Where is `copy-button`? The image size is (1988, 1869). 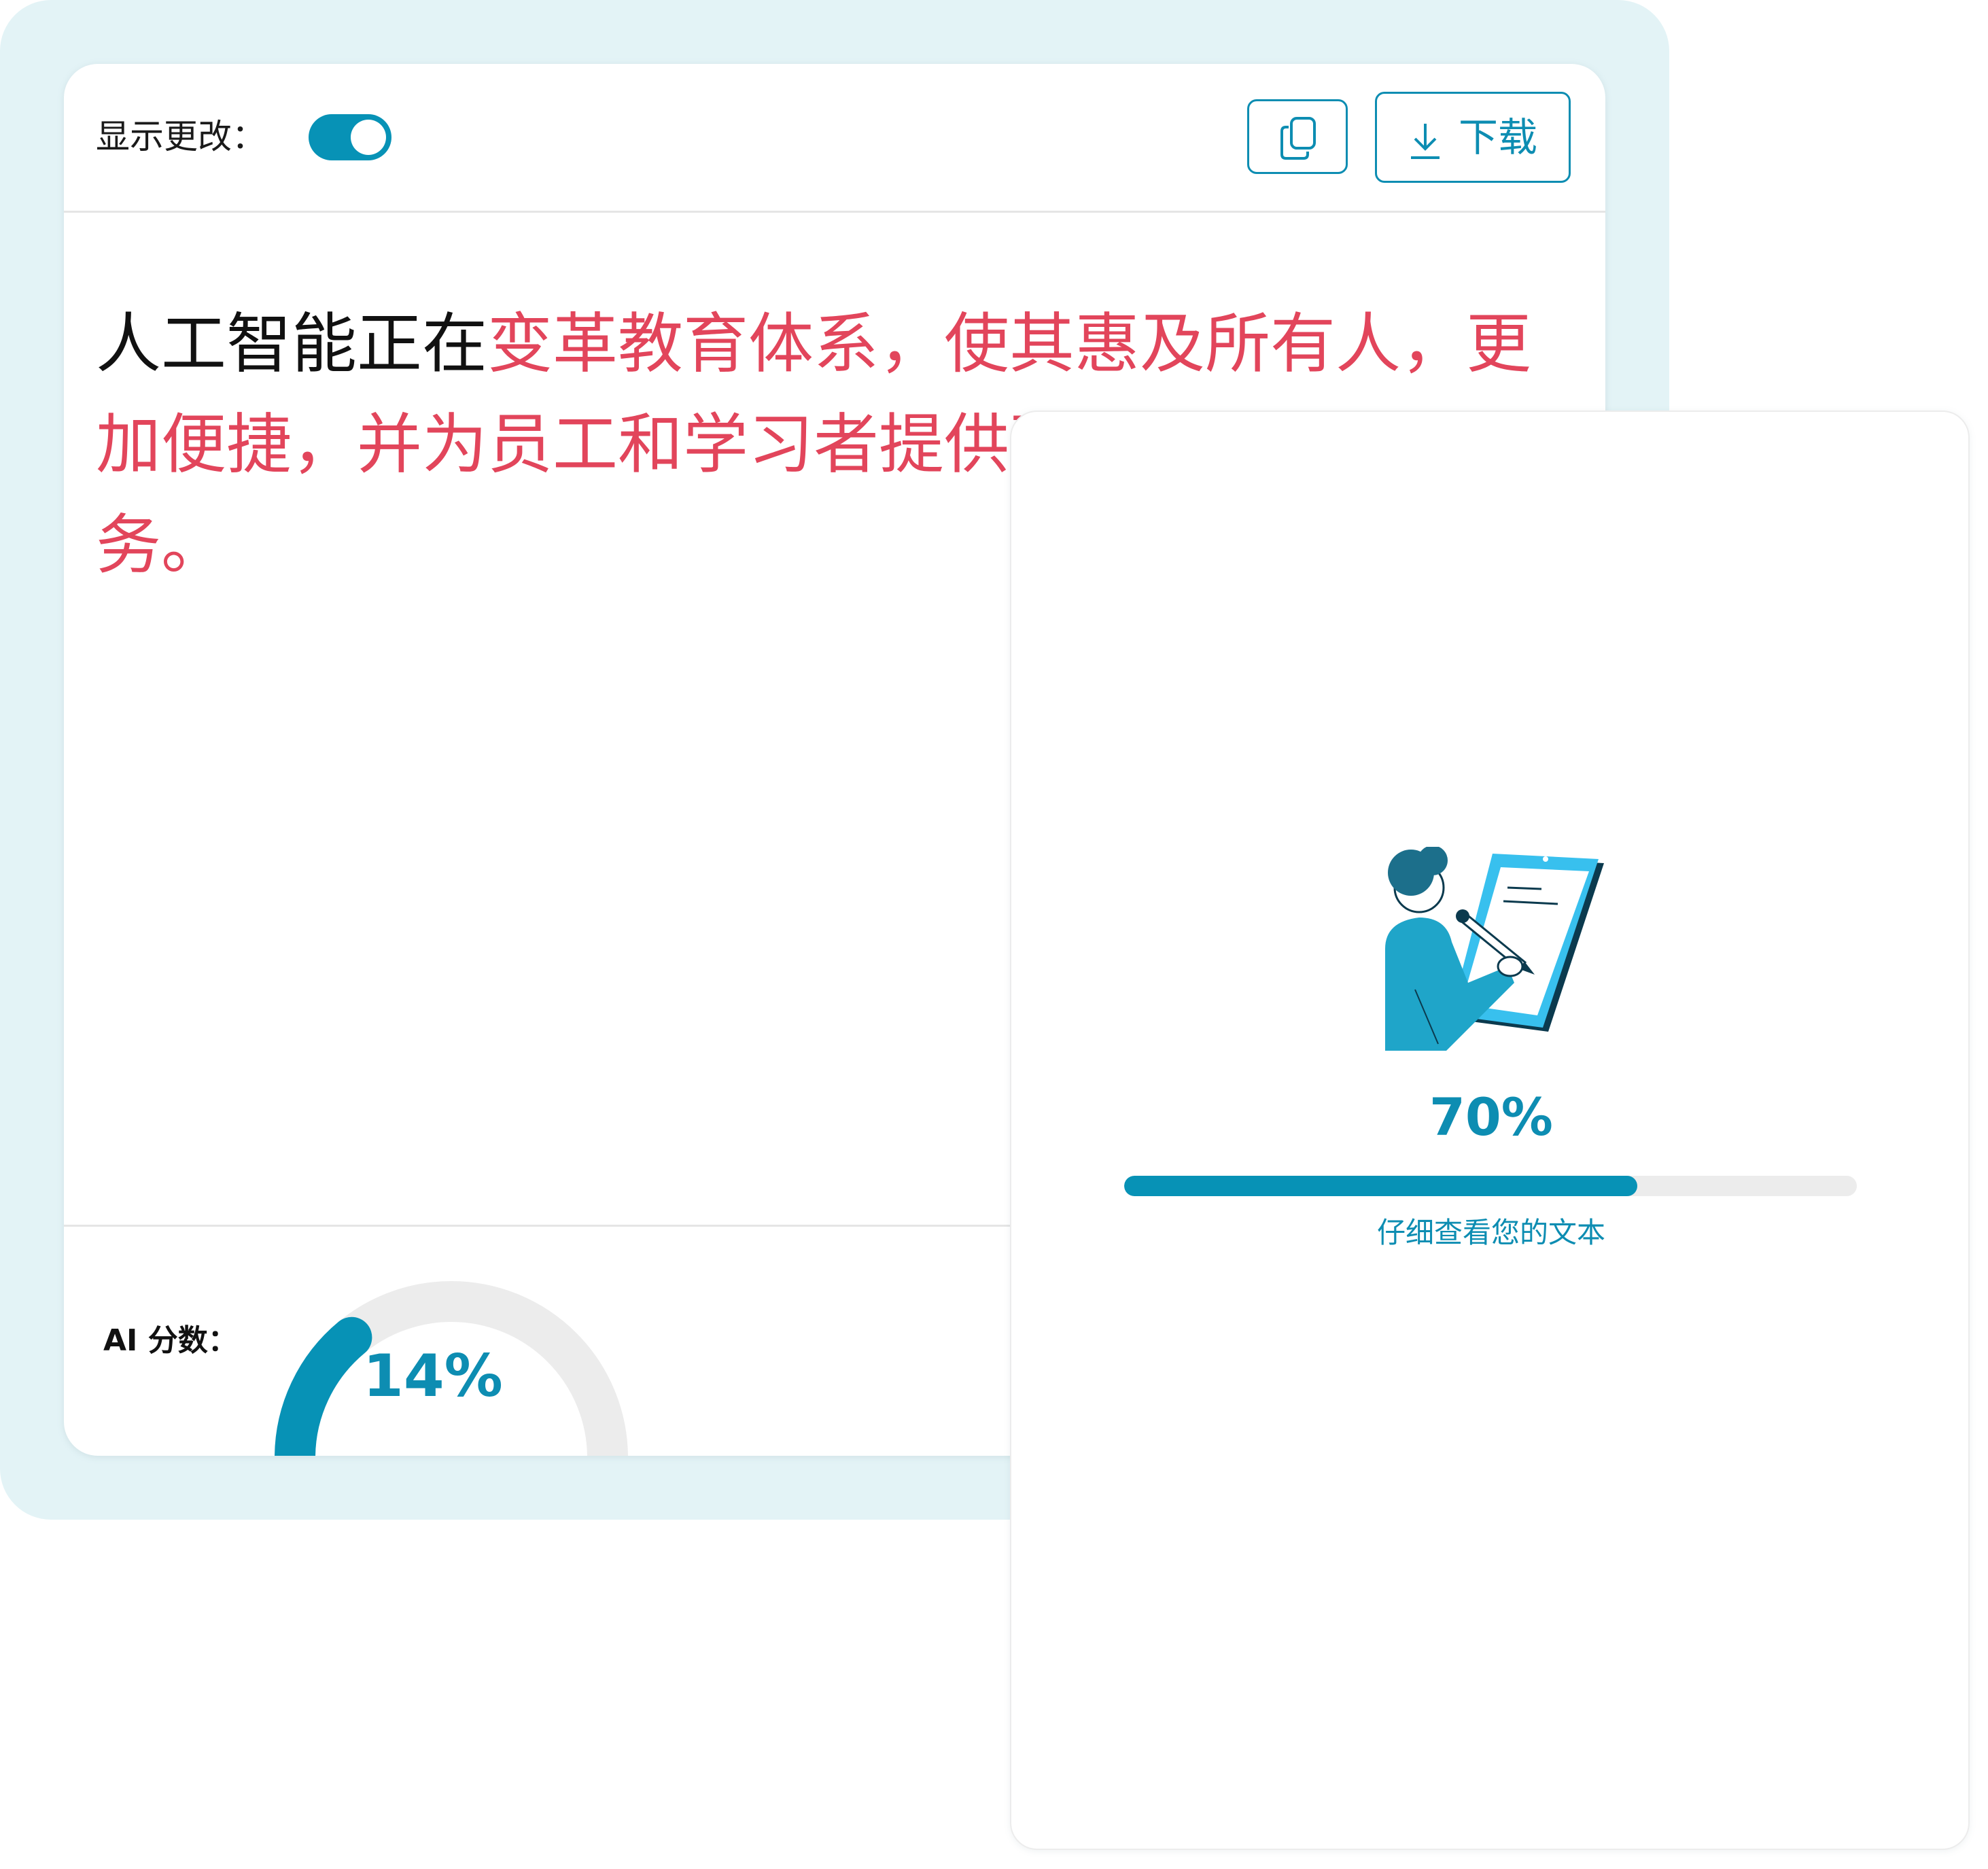 copy-button is located at coordinates (1297, 136).